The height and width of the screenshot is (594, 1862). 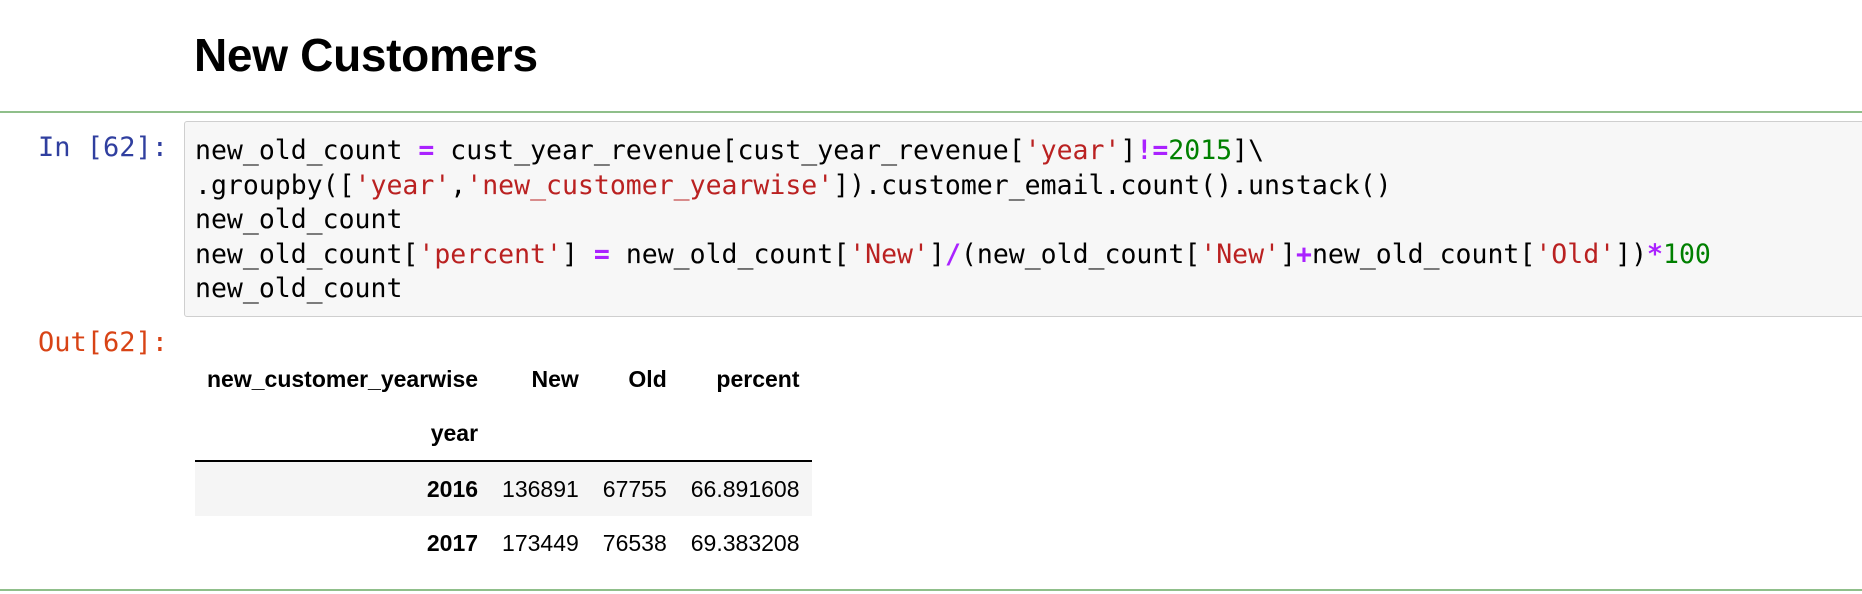 What do you see at coordinates (1112, 185) in the screenshot?
I see `code-token: ]).customer_email.count().unstack()` at bounding box center [1112, 185].